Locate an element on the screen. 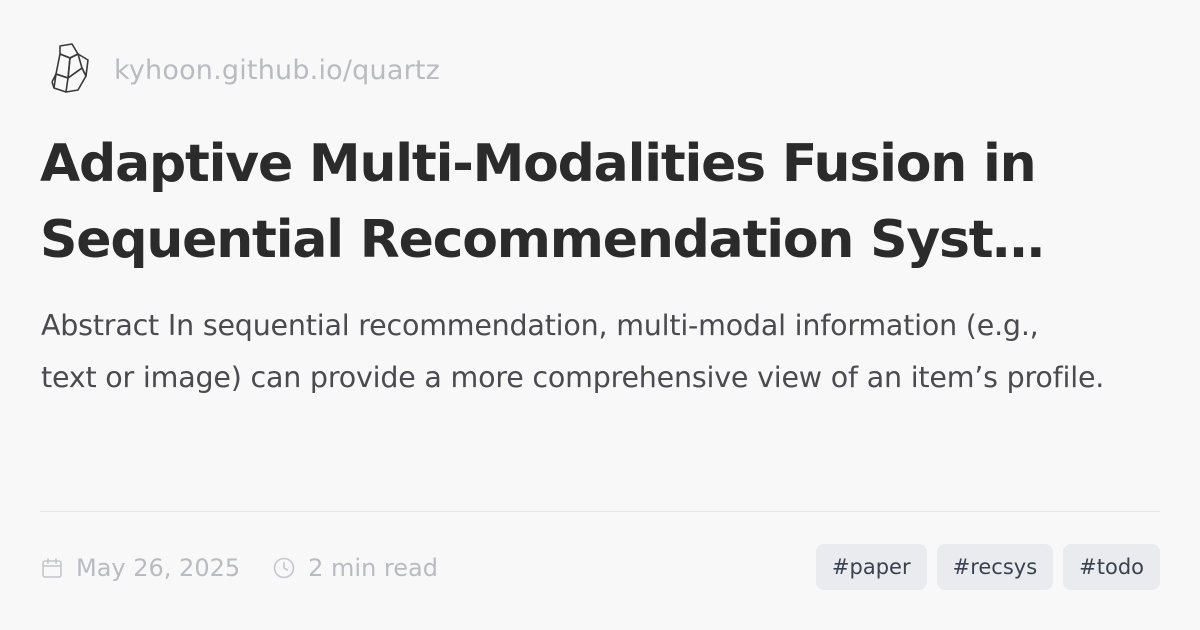  crystal-icon is located at coordinates (70, 68).